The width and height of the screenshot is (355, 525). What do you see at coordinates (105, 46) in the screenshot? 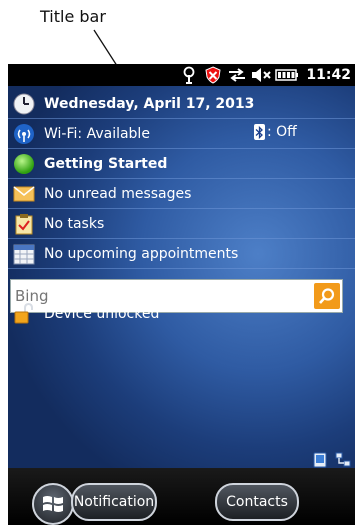
I see `annotation-leader-line` at bounding box center [105, 46].